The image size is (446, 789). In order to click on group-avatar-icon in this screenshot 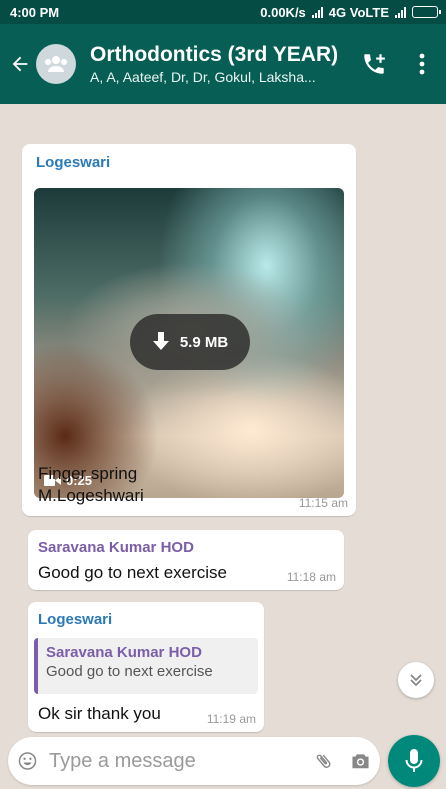, I will do `click(56, 64)`.